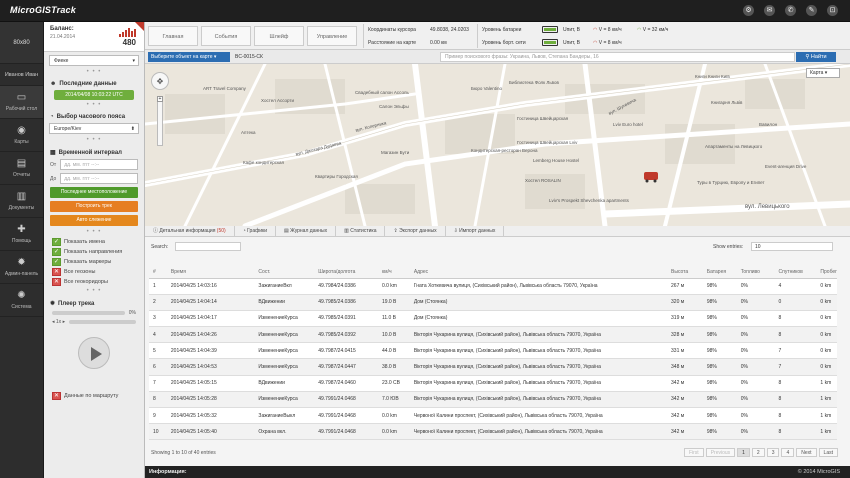 This screenshot has width=850, height=478. I want to click on map-type-select: Карта ▾, so click(823, 73).